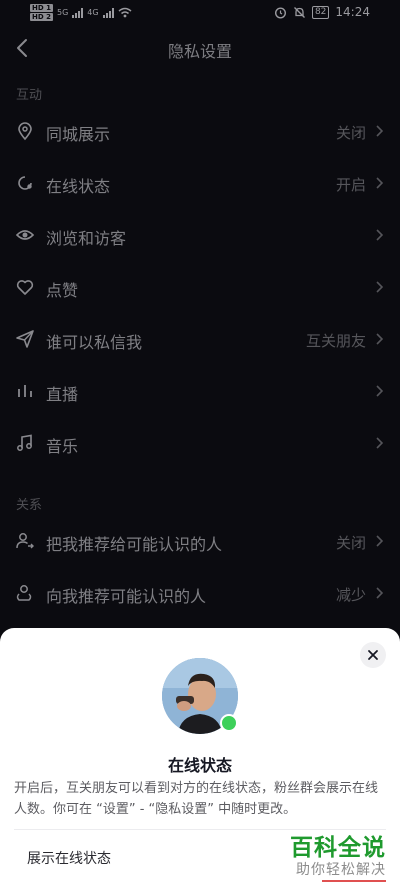  I want to click on close-icon, so click(373, 655).